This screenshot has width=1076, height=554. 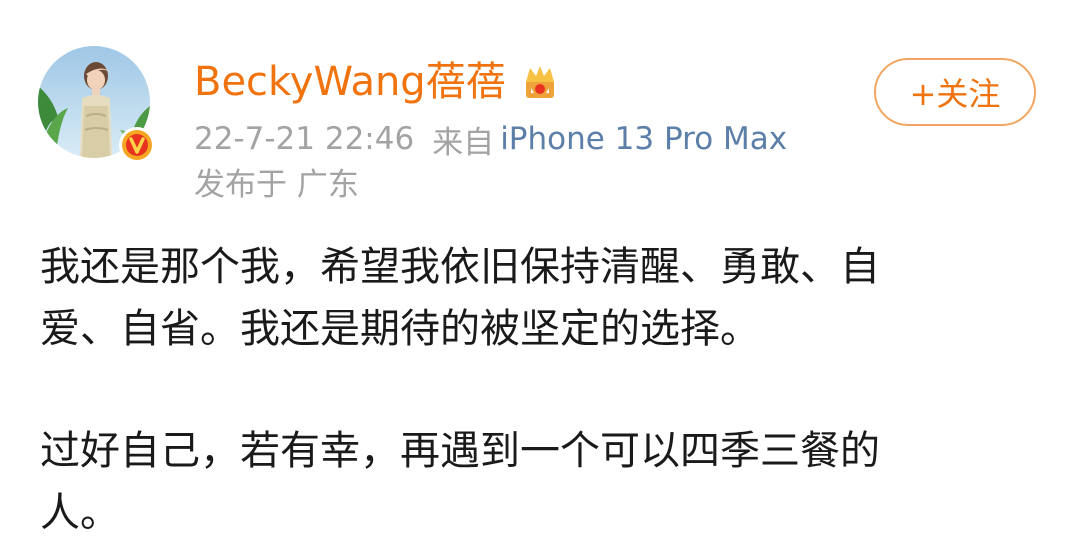 I want to click on source-device-link: iPhone 13 Pro Max, so click(x=643, y=139).